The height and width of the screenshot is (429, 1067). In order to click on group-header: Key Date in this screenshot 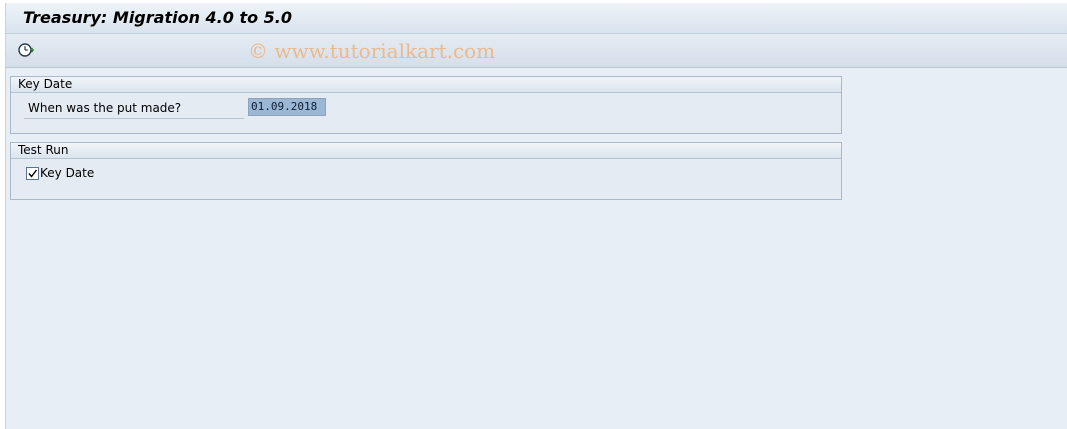, I will do `click(426, 85)`.